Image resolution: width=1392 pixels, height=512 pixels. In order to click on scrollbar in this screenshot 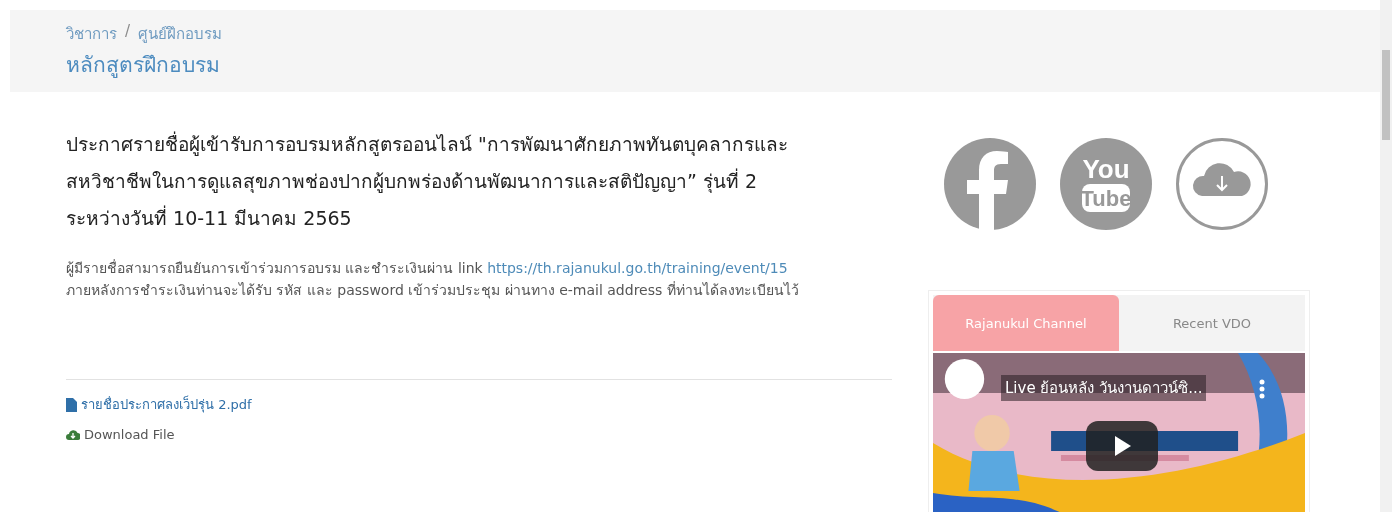, I will do `click(1386, 256)`.